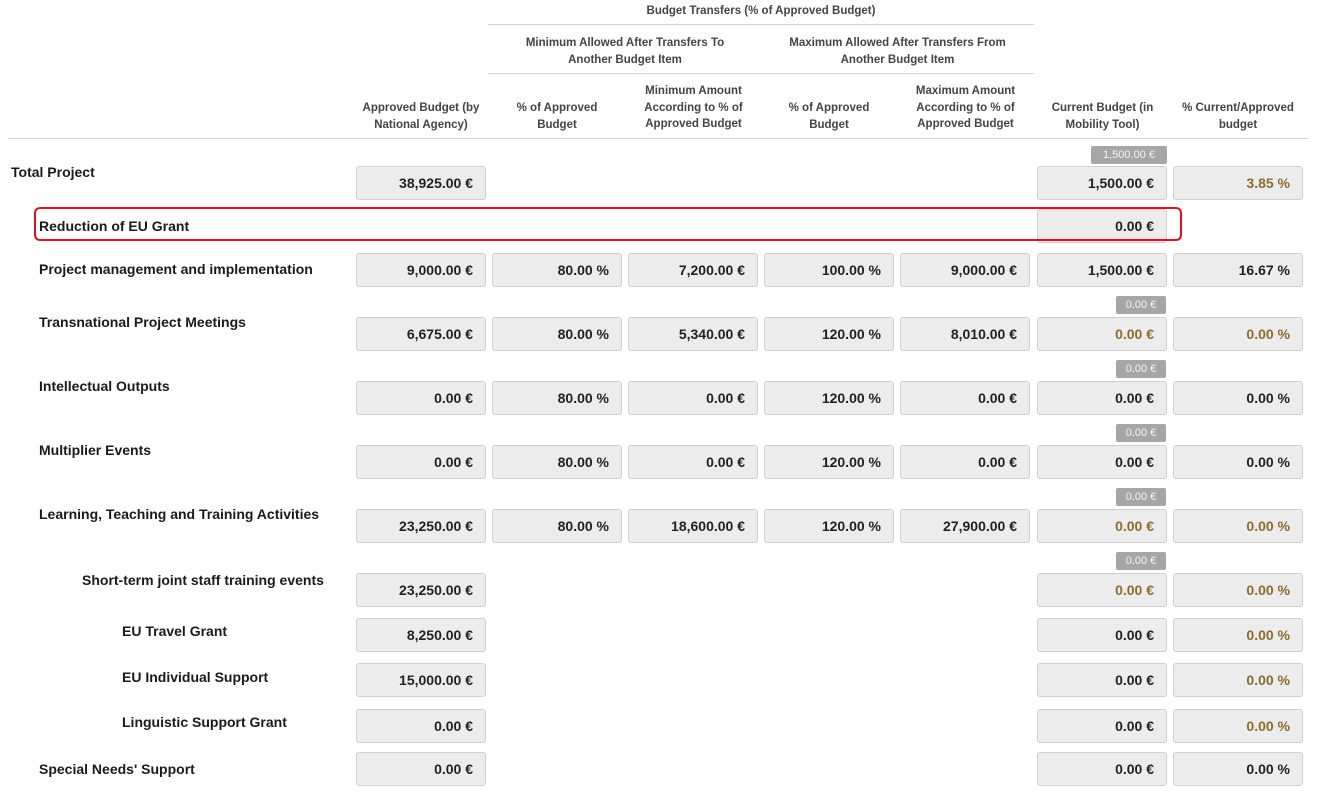 This screenshot has height=794, width=1323. What do you see at coordinates (965, 526) in the screenshot?
I see `max-amount-field: 27,900.00 €` at bounding box center [965, 526].